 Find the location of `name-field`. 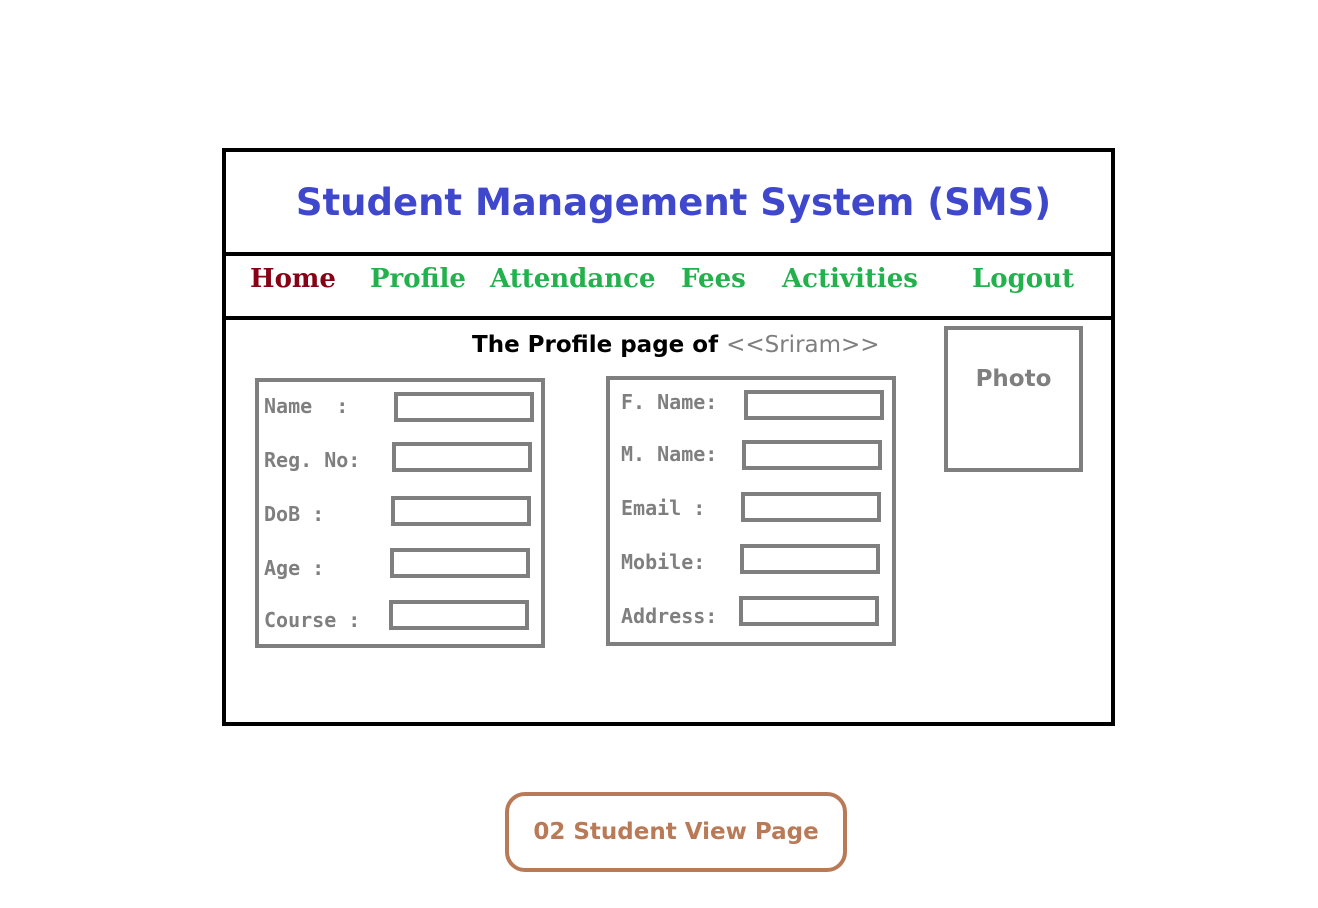

name-field is located at coordinates (464, 407).